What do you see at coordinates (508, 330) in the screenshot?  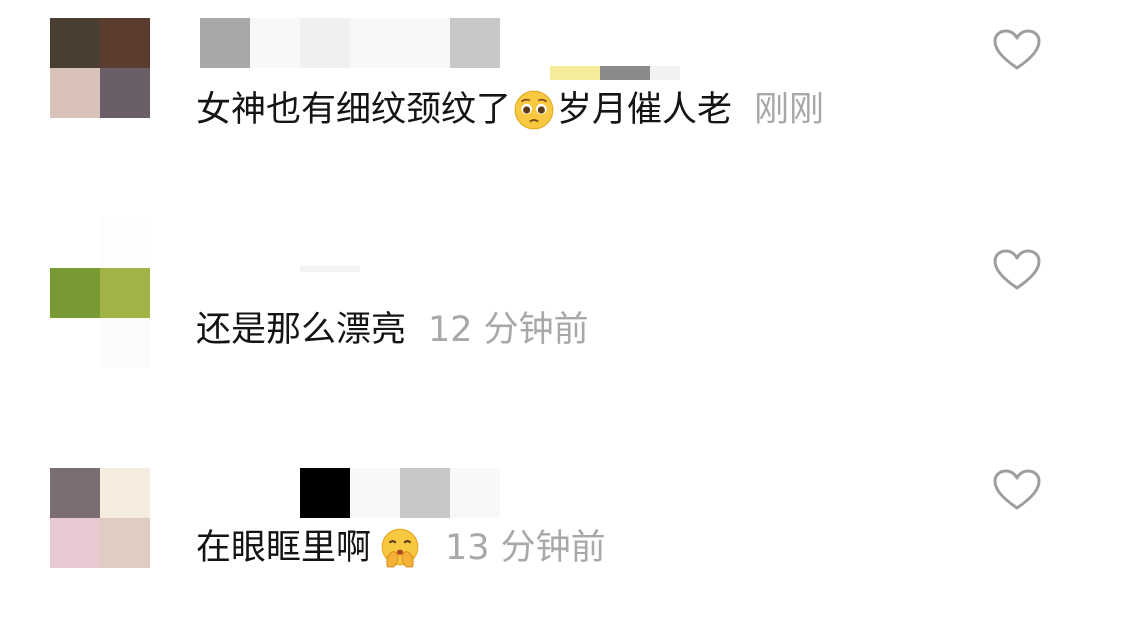 I see `timestamp: 12 分钟前` at bounding box center [508, 330].